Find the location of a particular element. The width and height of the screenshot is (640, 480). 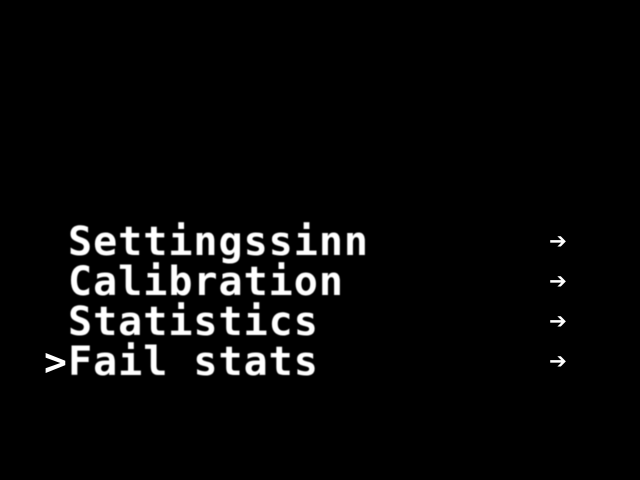

menu-item-fail-stats: > Fail stats ➔ is located at coordinates (314, 362).